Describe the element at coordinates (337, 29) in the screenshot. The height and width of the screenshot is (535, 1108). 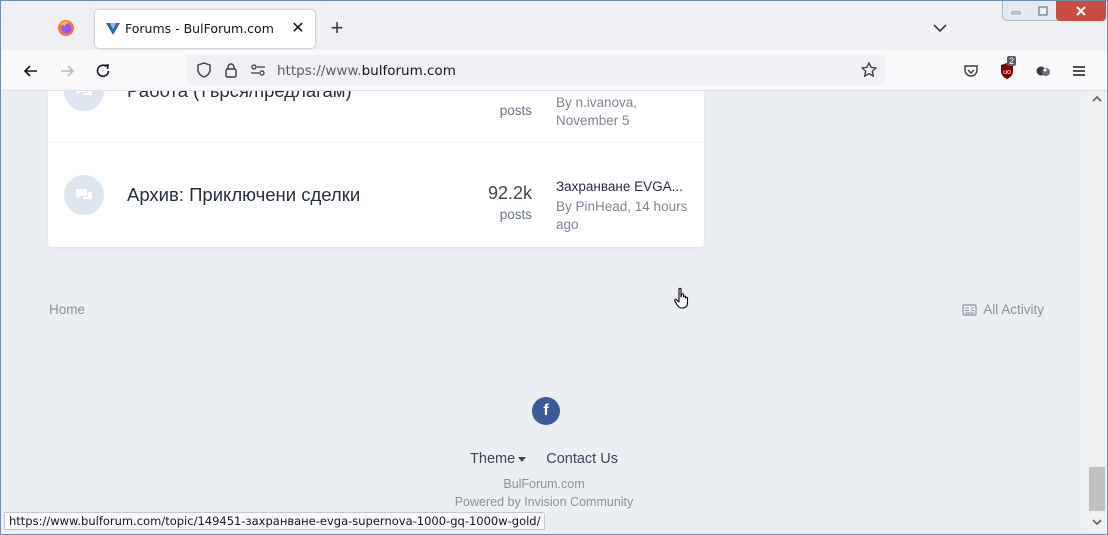
I see `new-tab-button: +` at that location.